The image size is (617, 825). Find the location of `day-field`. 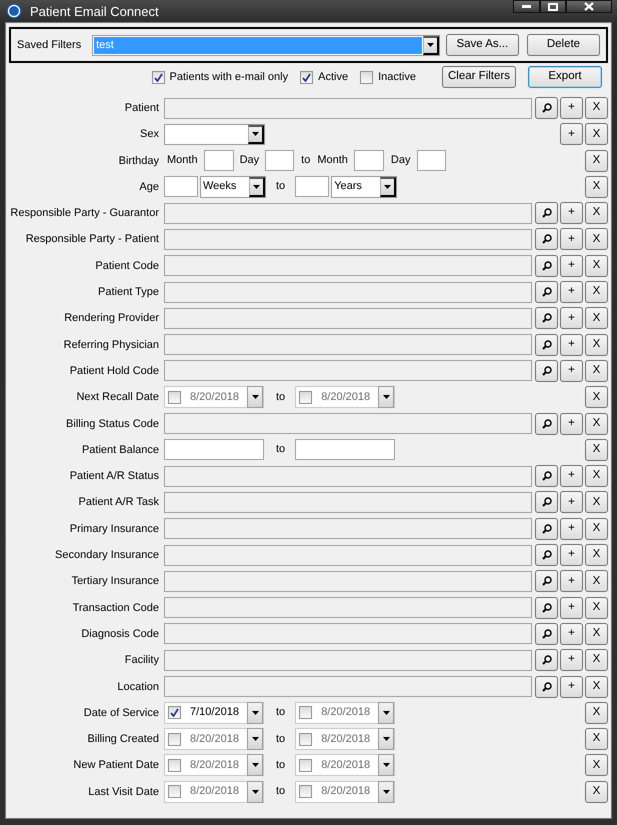

day-field is located at coordinates (279, 161).